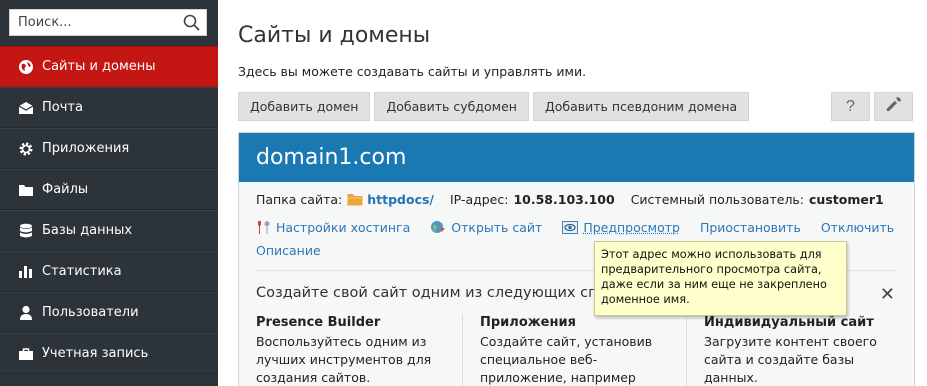 The width and height of the screenshot is (927, 386). I want to click on bar-chart-icon, so click(25, 271).